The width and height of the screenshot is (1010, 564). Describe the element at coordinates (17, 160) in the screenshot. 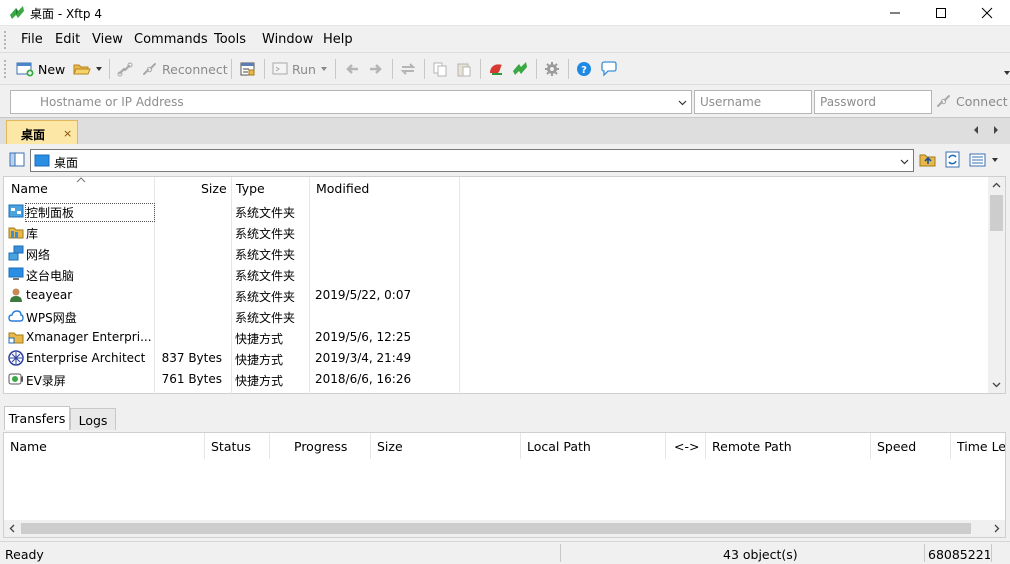

I see `tree-toggle-icon` at that location.